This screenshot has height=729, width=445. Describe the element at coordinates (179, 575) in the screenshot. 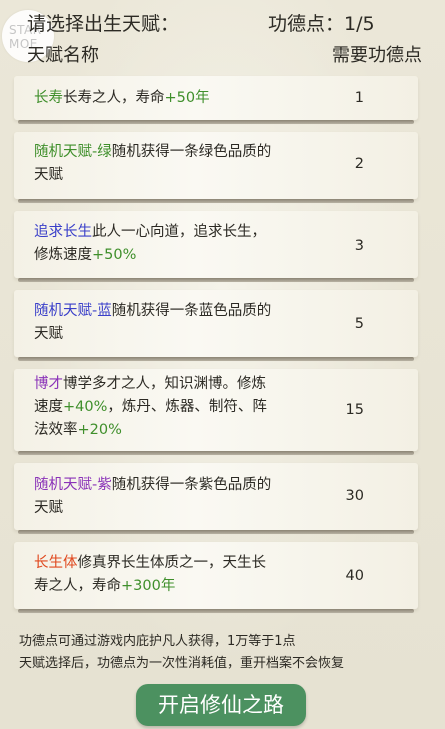

I see `talent-description: 长生体修真界长生体质之一，天生长寿之人，寿命+300年` at that location.